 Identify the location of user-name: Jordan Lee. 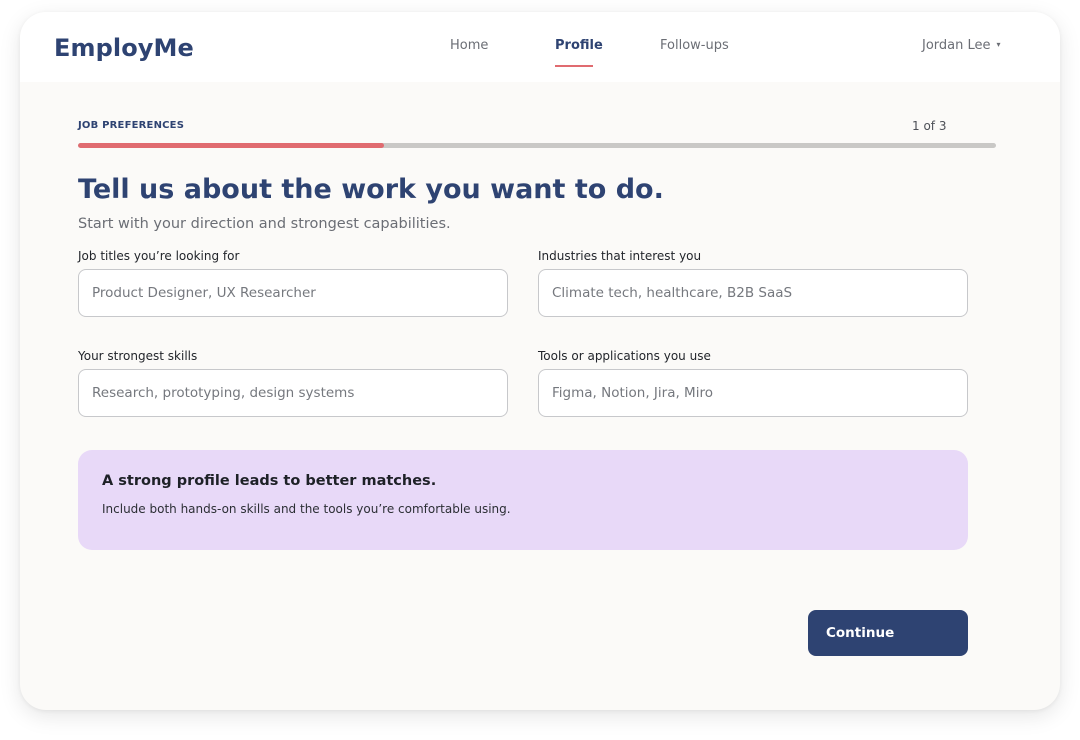
(956, 45).